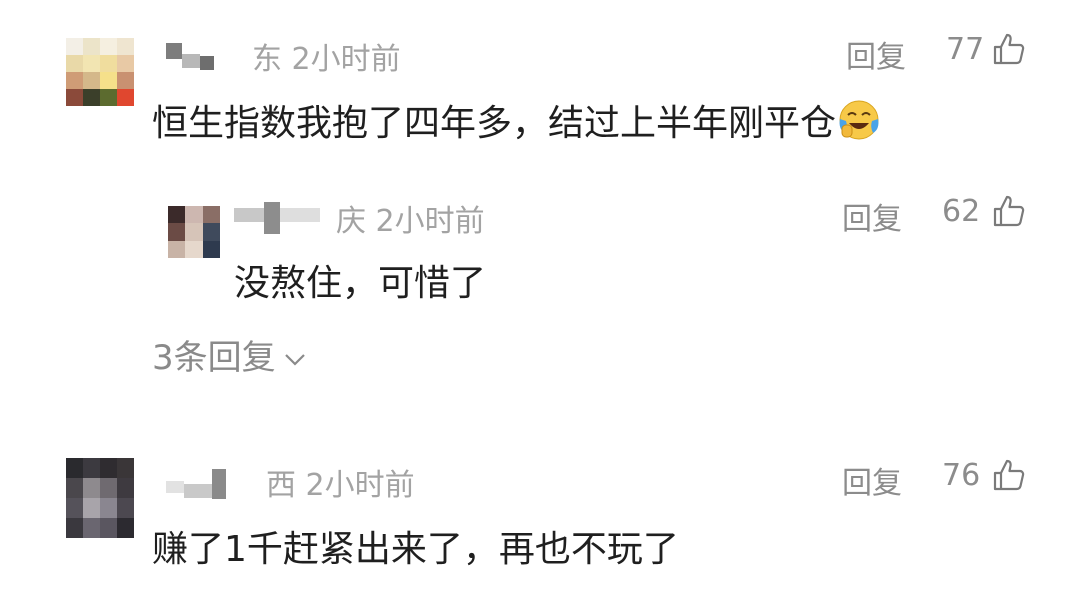 Image resolution: width=1080 pixels, height=601 pixels. What do you see at coordinates (415, 549) in the screenshot?
I see `comment-text: 赚了1千赶紧出来了，再也不玩了` at bounding box center [415, 549].